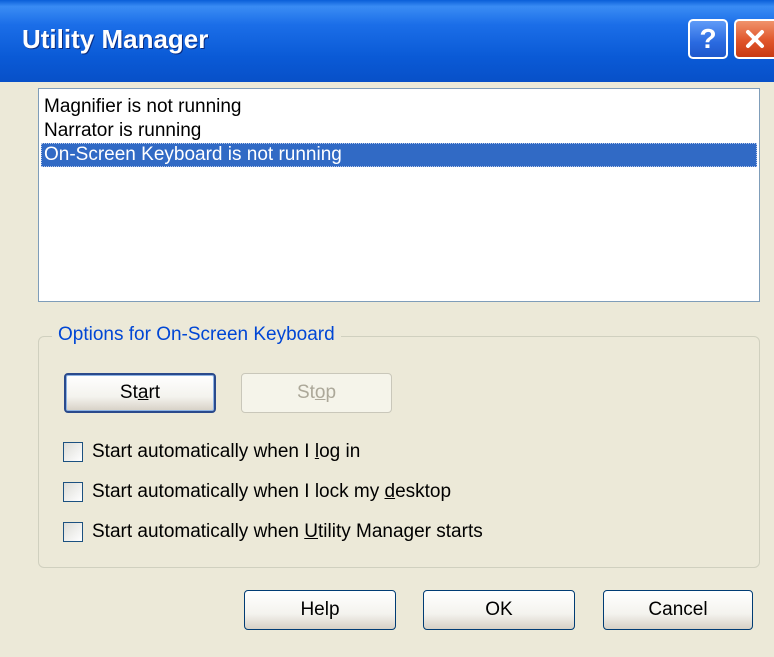  Describe the element at coordinates (73, 452) in the screenshot. I see `start-on-login-checkbox` at that location.